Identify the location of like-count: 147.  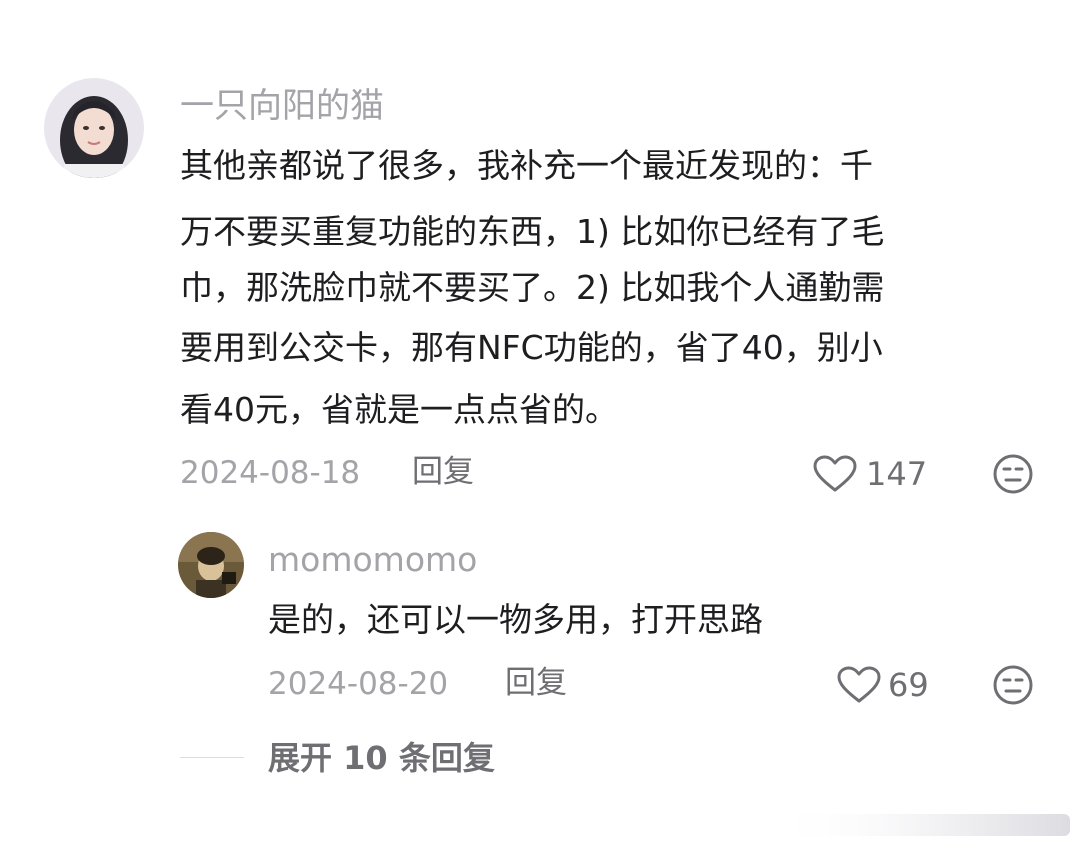
(897, 474).